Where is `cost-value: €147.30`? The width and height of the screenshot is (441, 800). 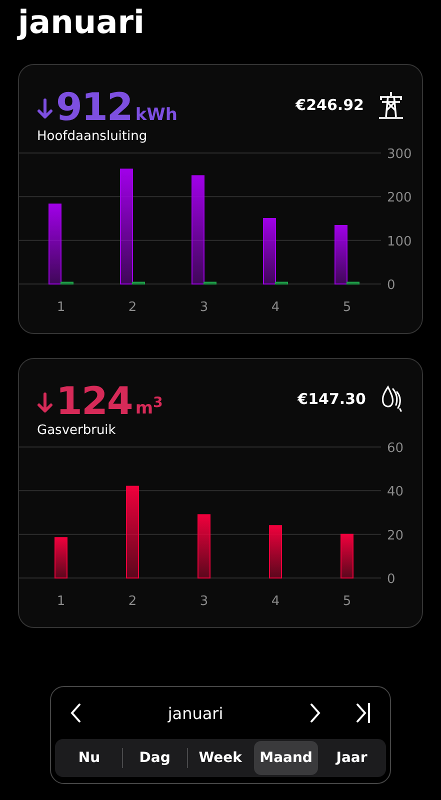
cost-value: €147.30 is located at coordinates (332, 399).